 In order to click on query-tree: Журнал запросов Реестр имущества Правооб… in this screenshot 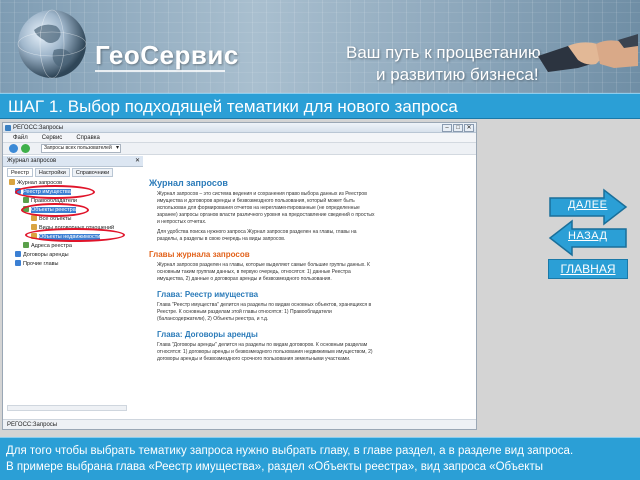, I will do `click(66, 289)`.